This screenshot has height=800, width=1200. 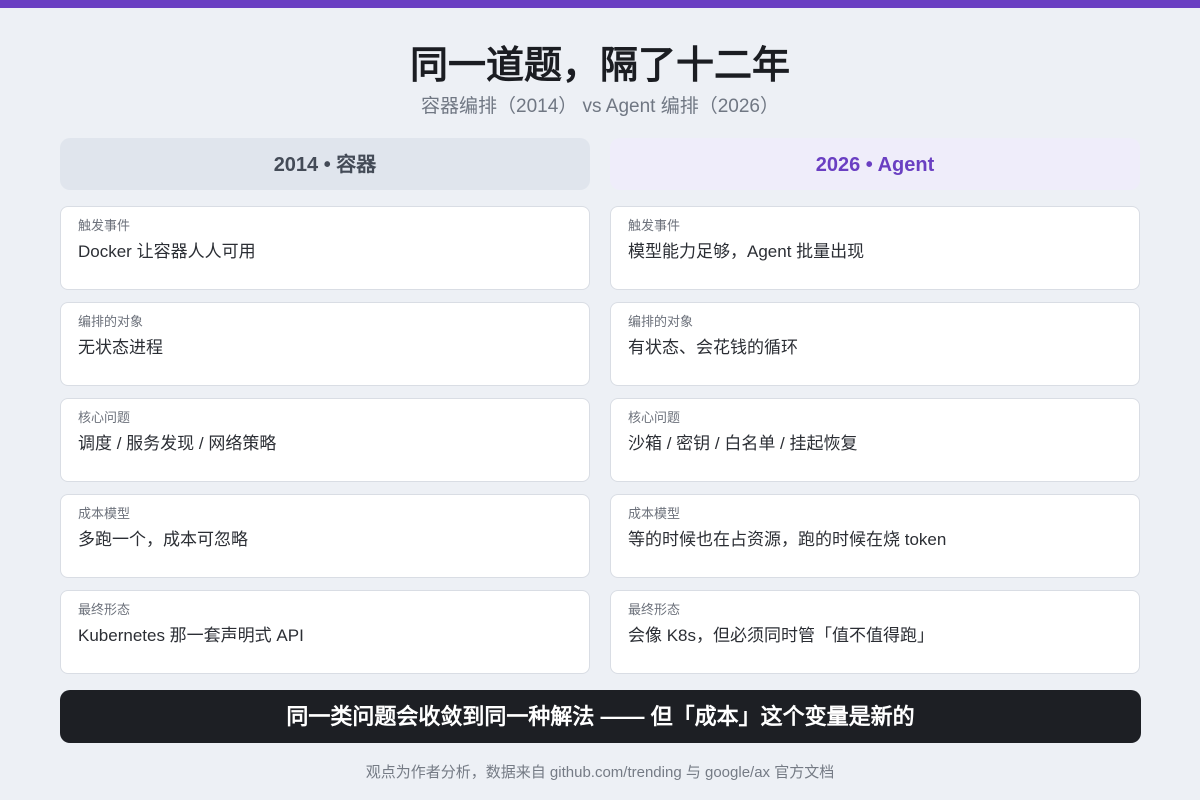 I want to click on card-value: 调度 / 服务发现 / 网络策略, so click(x=177, y=443).